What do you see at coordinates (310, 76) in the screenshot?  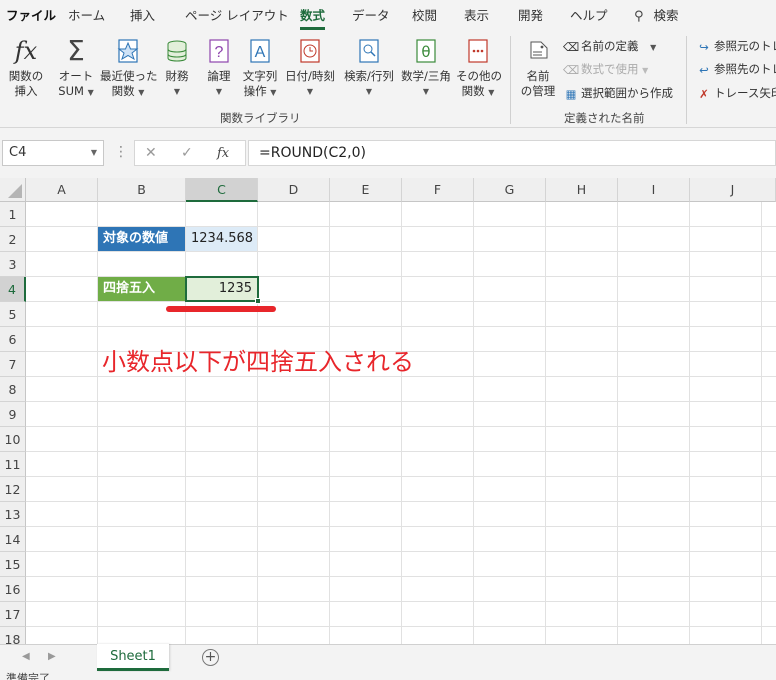 I see `datetime-label: 日付/時刻` at bounding box center [310, 76].